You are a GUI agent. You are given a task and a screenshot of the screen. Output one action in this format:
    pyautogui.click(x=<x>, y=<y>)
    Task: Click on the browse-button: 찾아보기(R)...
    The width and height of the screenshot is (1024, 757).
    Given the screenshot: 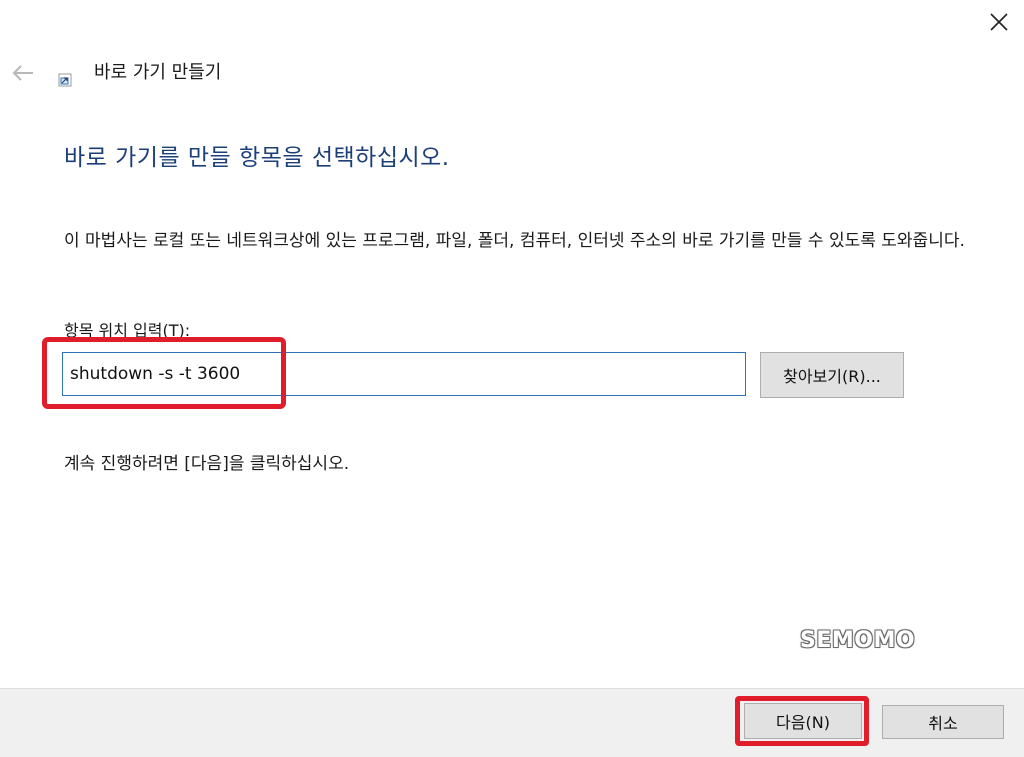 What is the action you would take?
    pyautogui.click(x=832, y=375)
    